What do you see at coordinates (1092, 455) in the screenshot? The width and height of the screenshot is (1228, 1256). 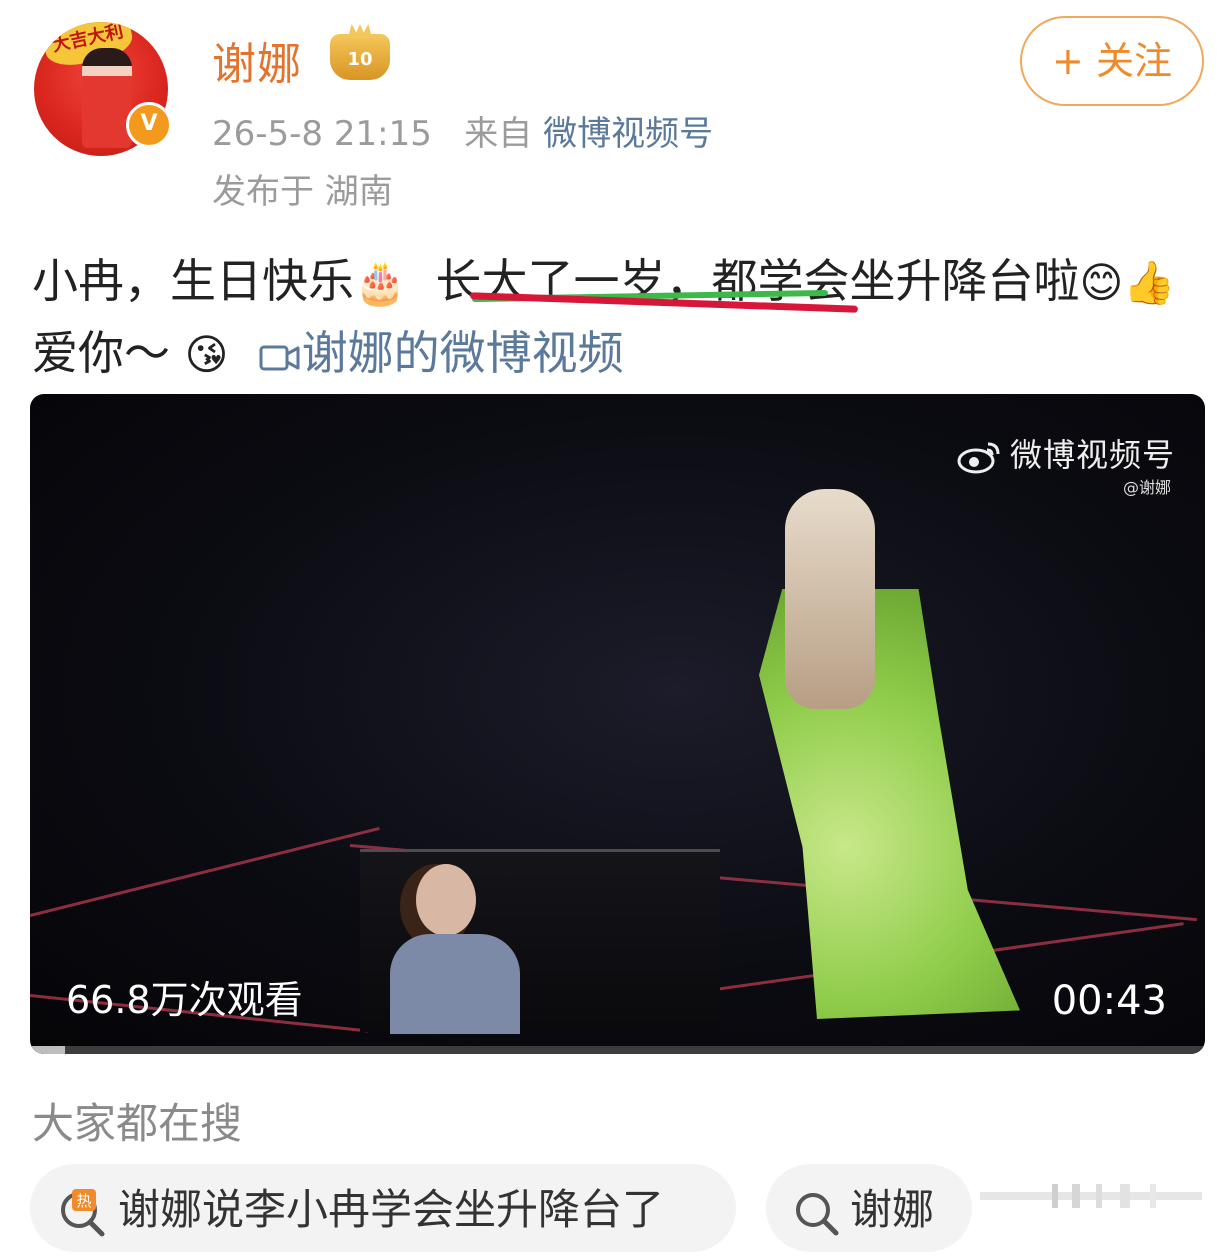 I see `watermark-text: 微博视频号` at bounding box center [1092, 455].